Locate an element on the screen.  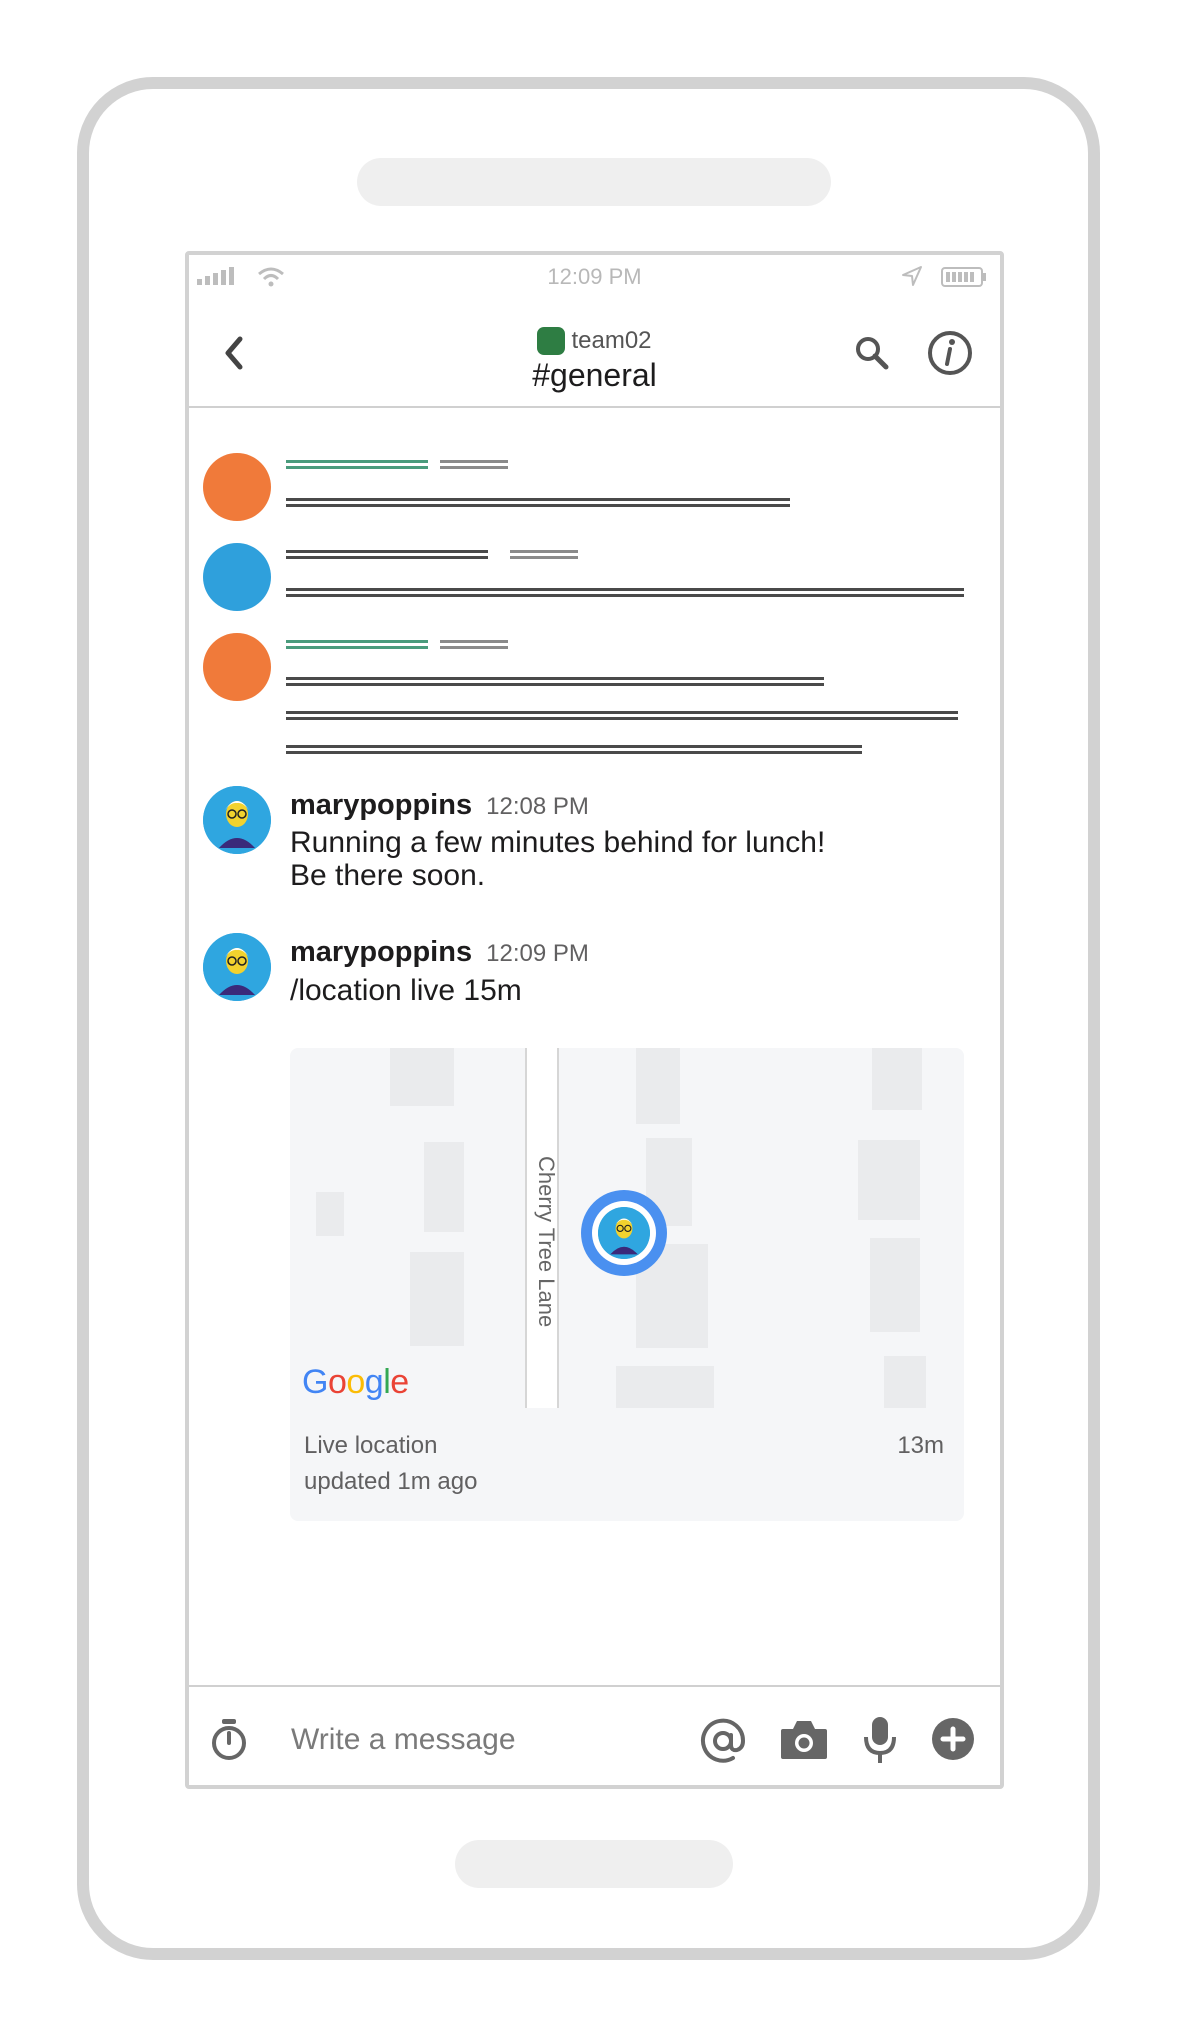
message-composer is located at coordinates (594, 1735).